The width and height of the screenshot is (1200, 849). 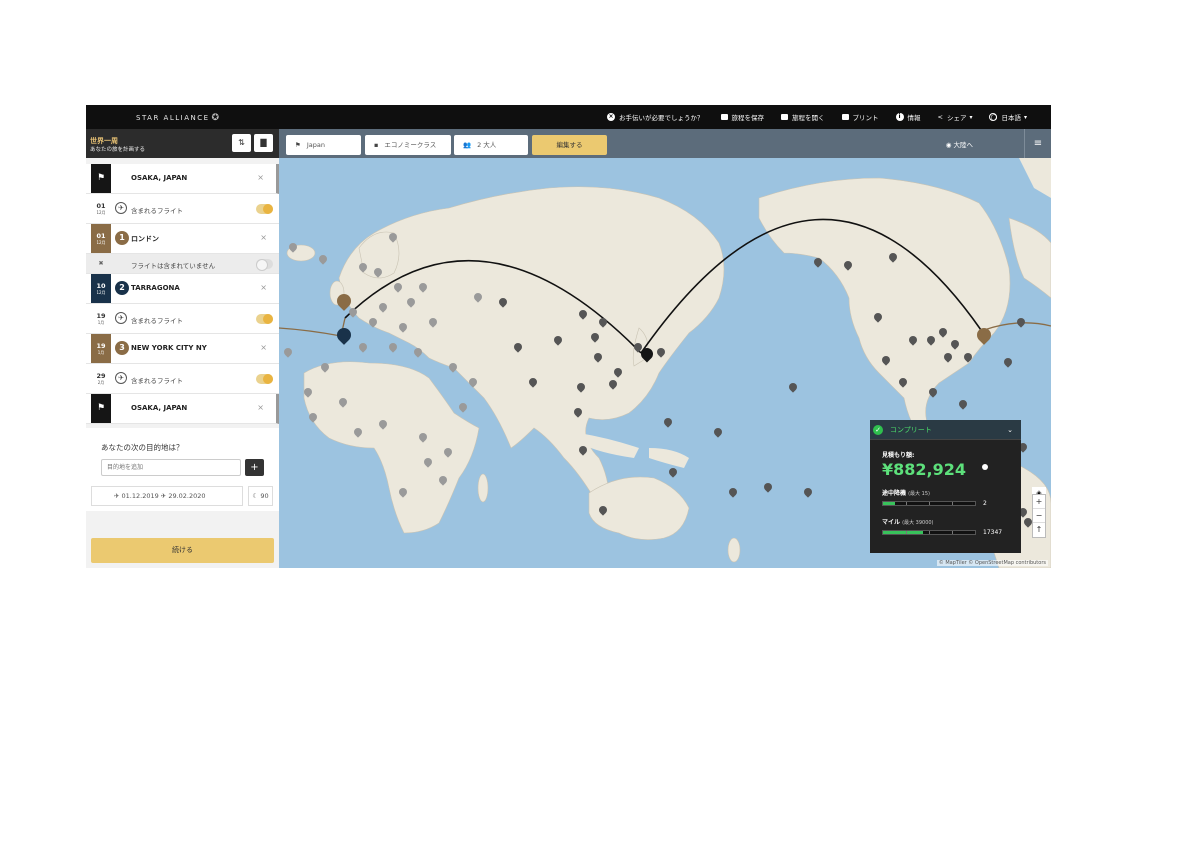 I want to click on zoom-in-button: +, so click(x=1039, y=502).